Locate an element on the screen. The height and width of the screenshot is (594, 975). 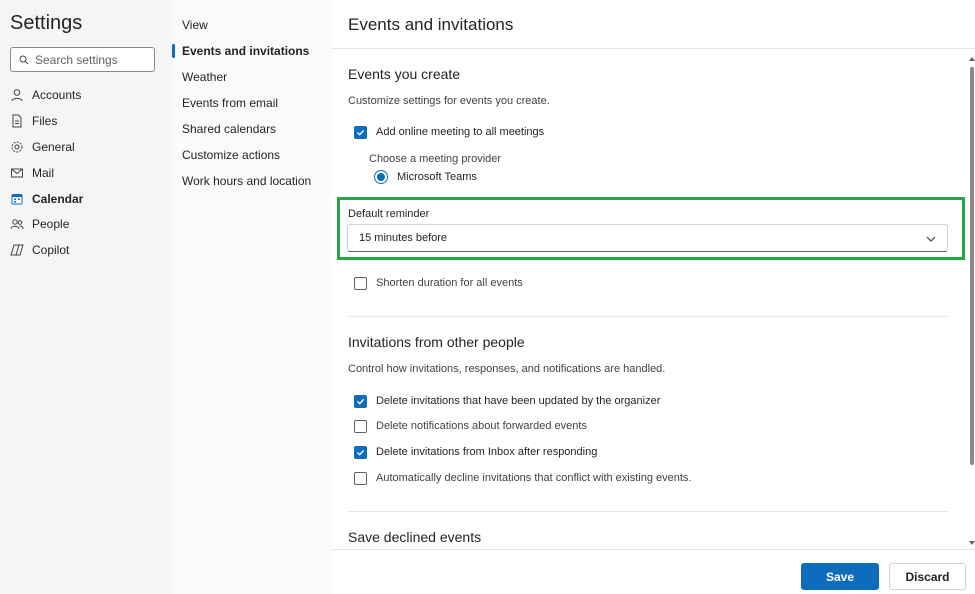
nav-item-label: Accounts is located at coordinates (57, 95).